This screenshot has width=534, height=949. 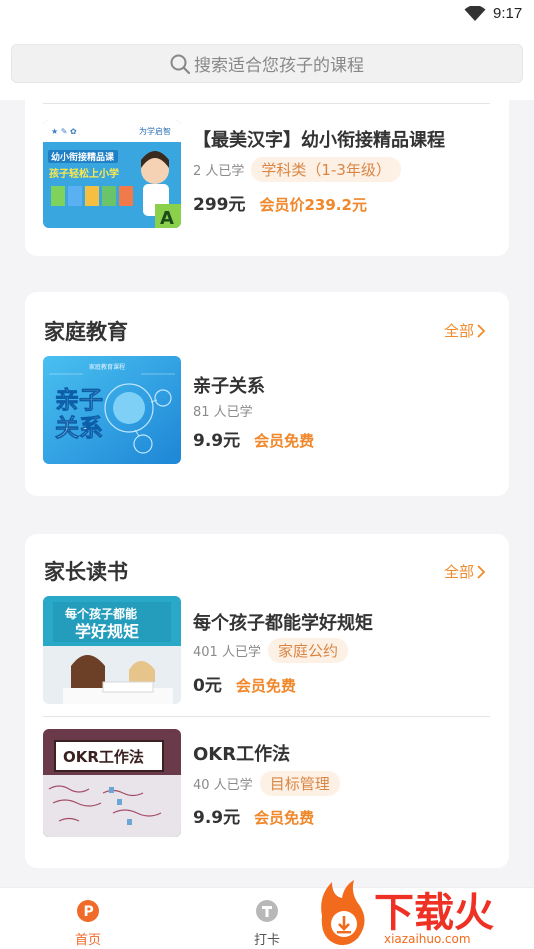 I want to click on watermark-url: xiazaihuo.com, so click(x=427, y=939).